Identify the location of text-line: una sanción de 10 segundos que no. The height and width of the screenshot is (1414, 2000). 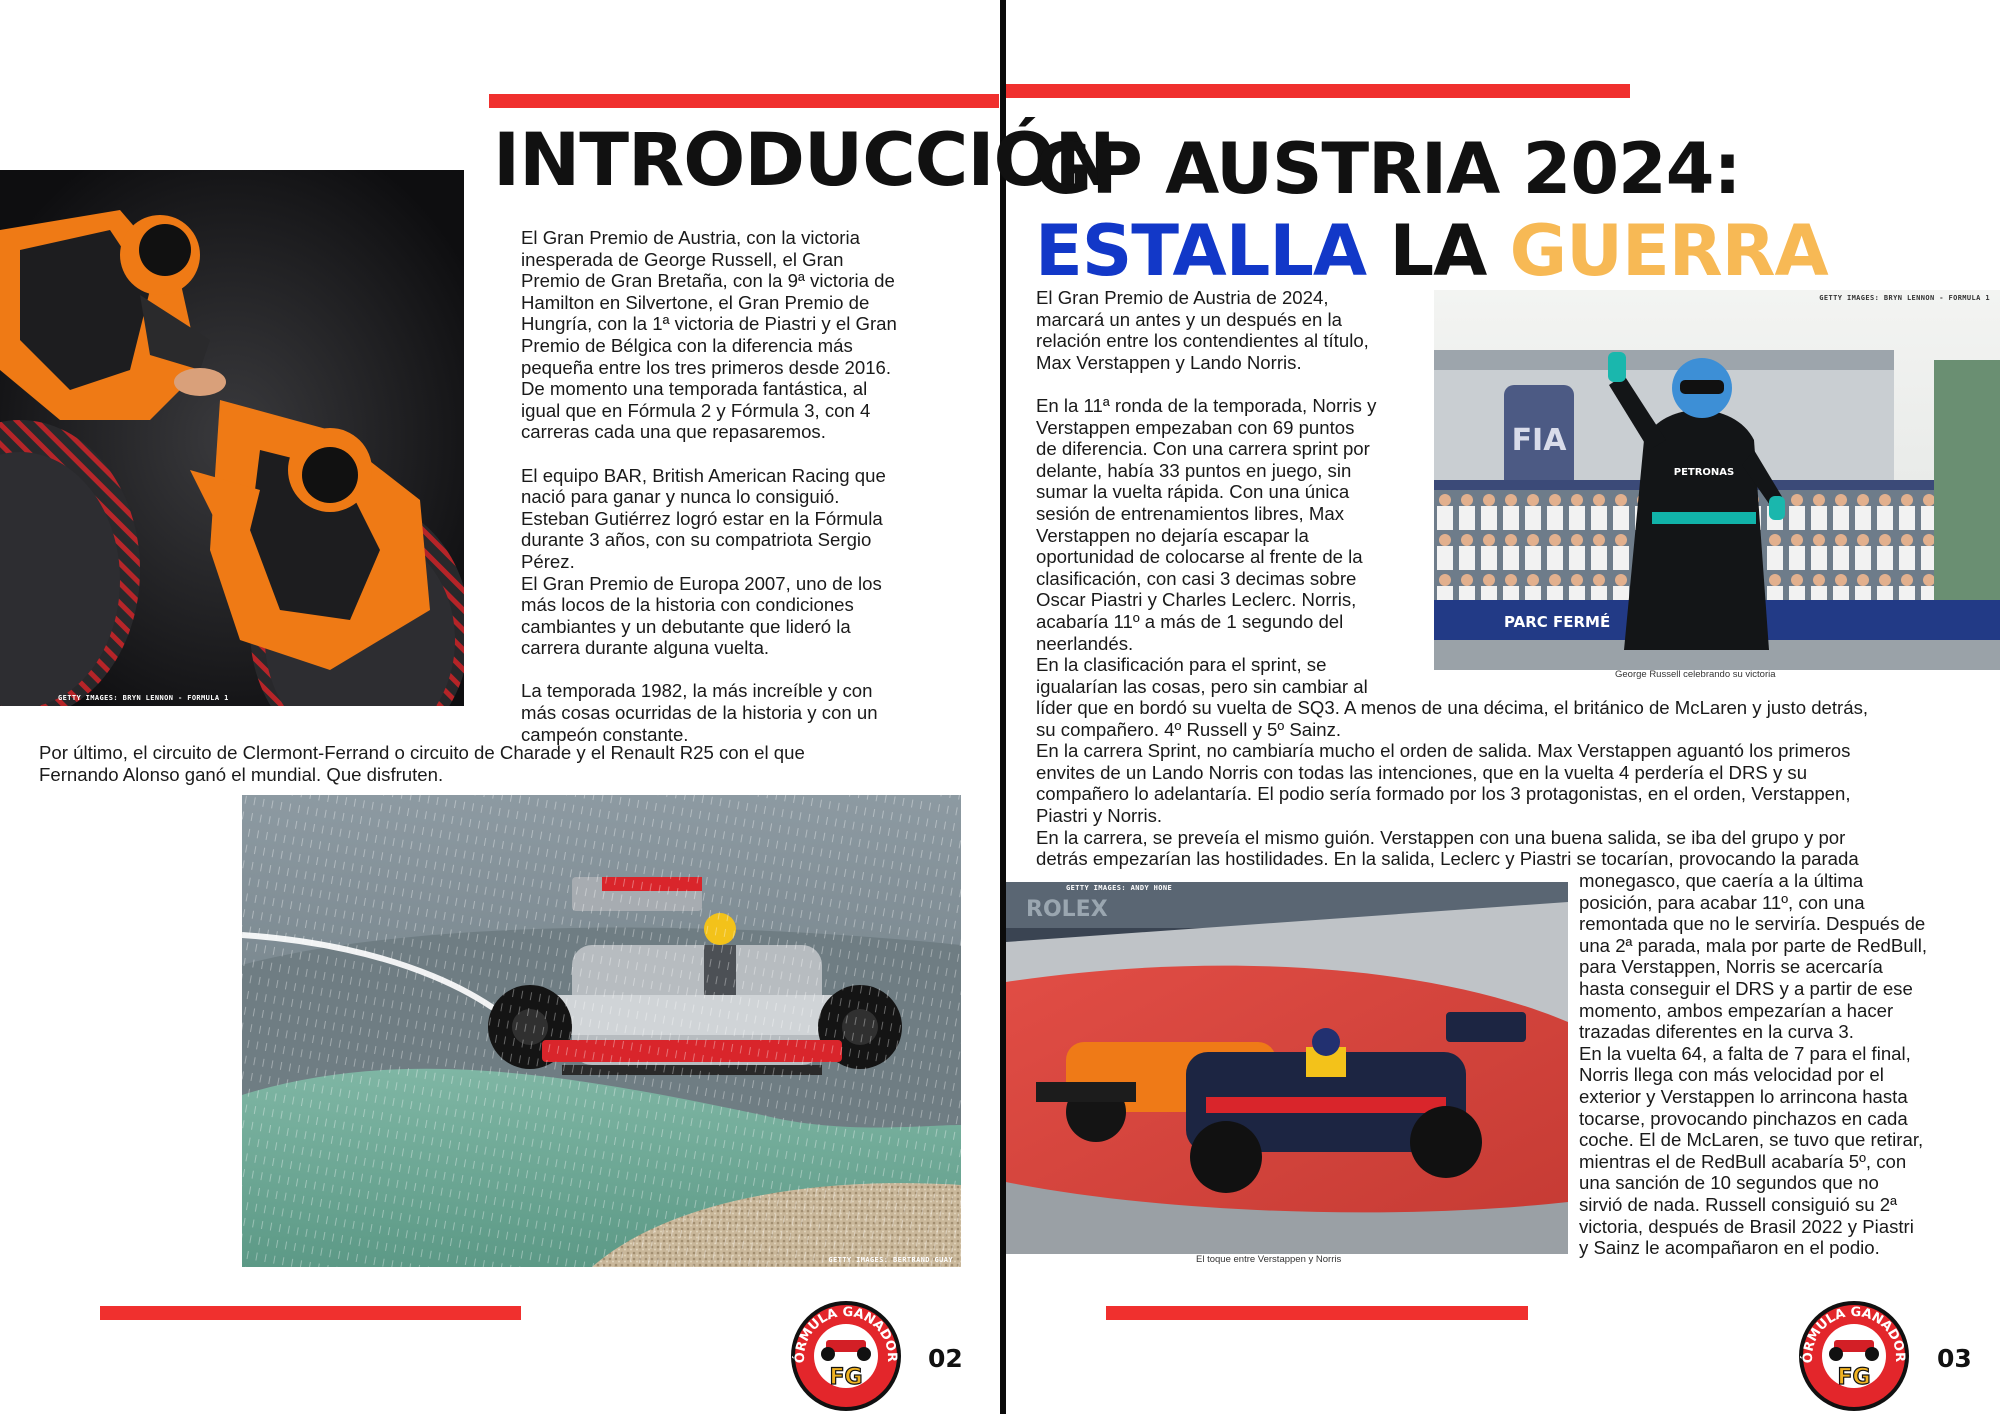
(1729, 1183).